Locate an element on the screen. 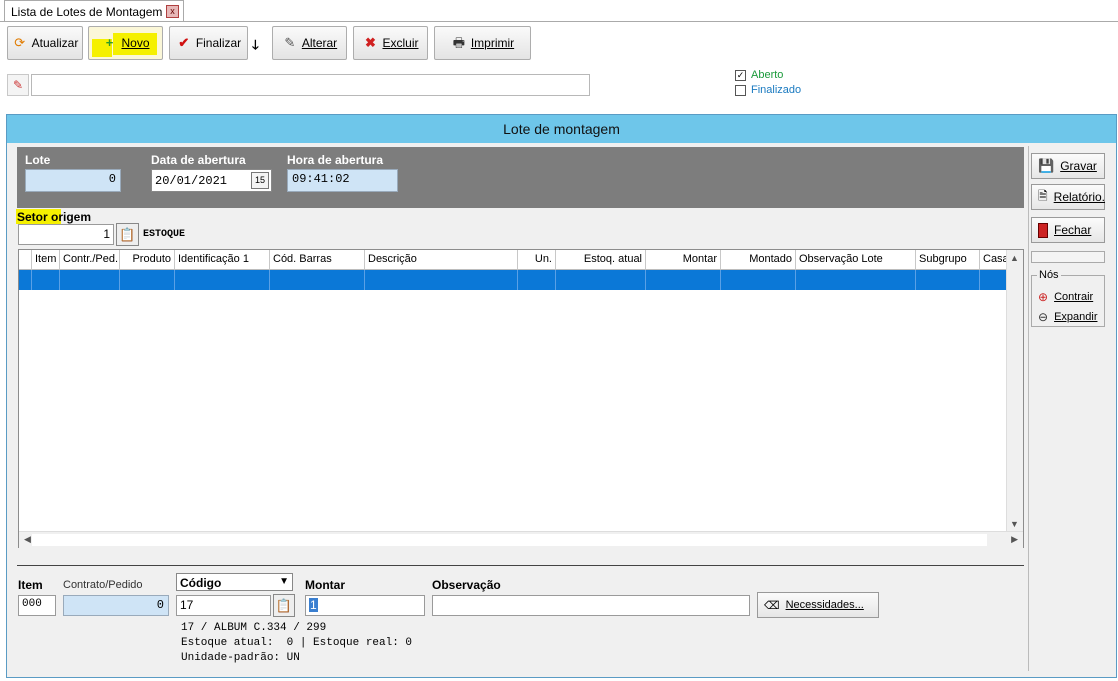 The height and width of the screenshot is (681, 1118). data-abertura-field: 20/01/2021 15 is located at coordinates (211, 180).